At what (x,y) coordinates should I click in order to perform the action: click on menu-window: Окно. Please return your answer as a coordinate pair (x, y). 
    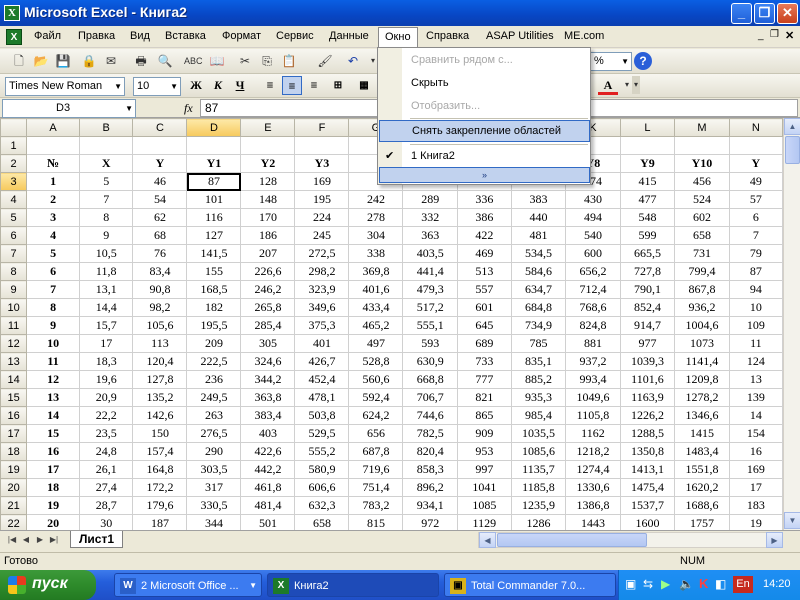
    Looking at the image, I should click on (398, 37).